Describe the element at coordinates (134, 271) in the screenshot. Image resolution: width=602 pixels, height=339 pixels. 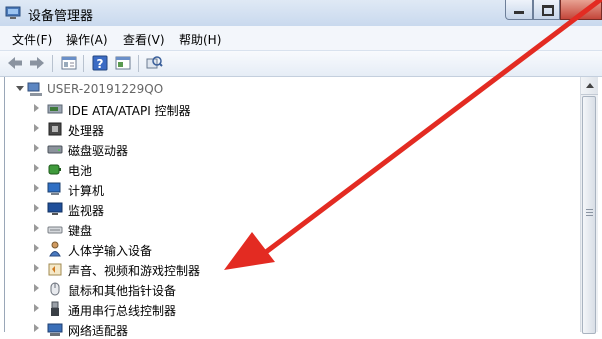
I see `tree-item-label: 声音、视频和游戏控制器` at that location.